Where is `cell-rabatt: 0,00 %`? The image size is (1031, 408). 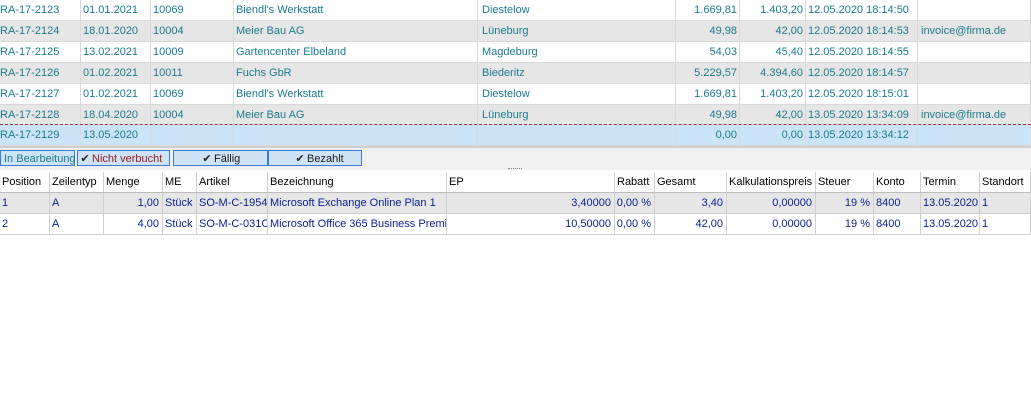 cell-rabatt: 0,00 % is located at coordinates (635, 224).